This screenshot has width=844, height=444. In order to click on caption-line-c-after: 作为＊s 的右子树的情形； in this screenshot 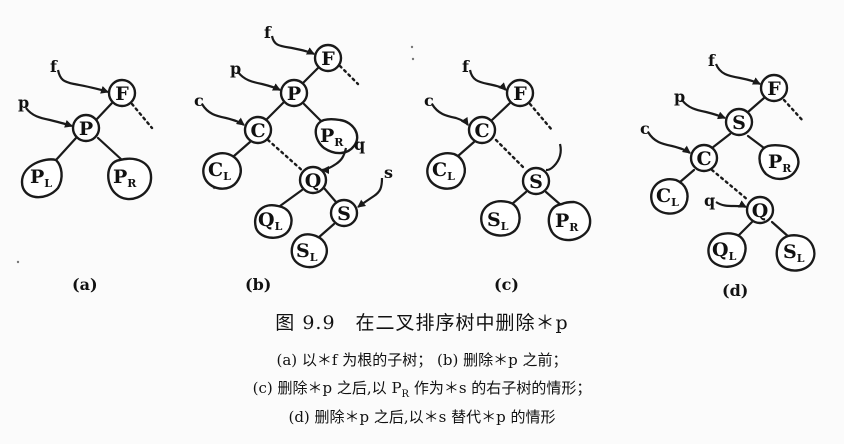, I will do `click(500, 388)`.